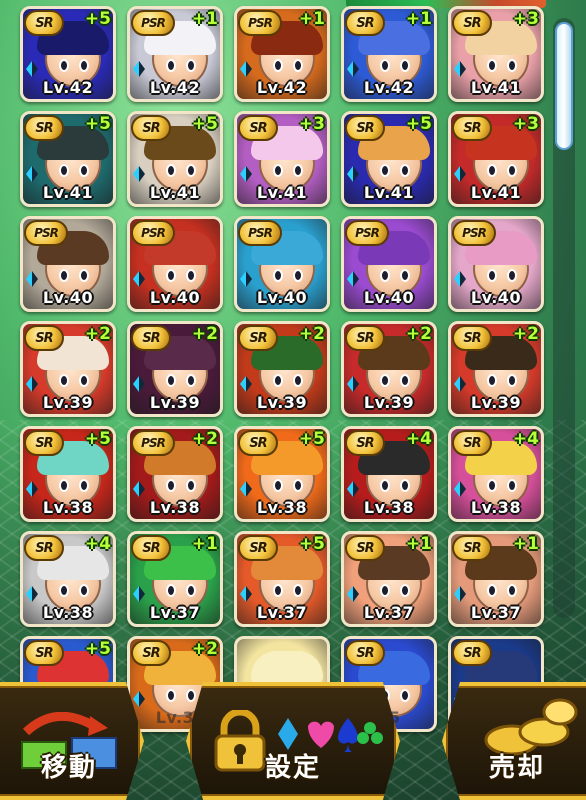 The width and height of the screenshot is (586, 800). Describe the element at coordinates (496, 507) in the screenshot. I see `card-level: Lv.38` at that location.